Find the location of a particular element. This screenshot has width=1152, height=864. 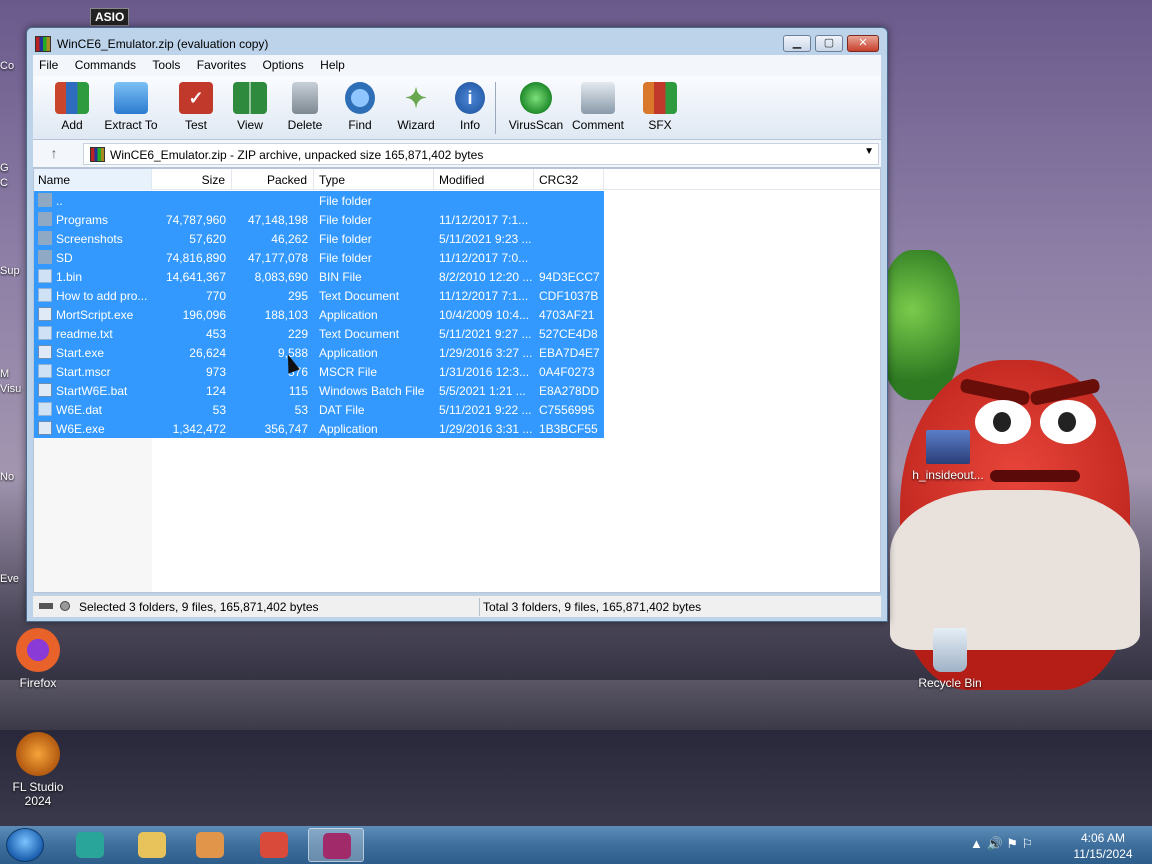

cell-name: Programs is located at coordinates (82, 220).